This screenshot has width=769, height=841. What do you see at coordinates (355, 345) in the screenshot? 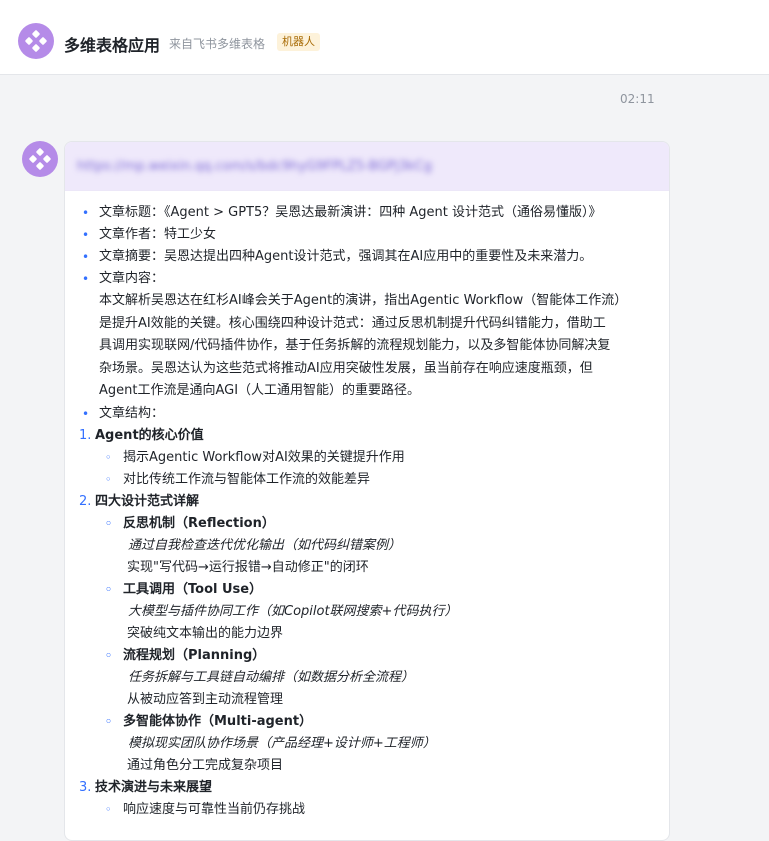
I see `content-line: 具调用实现联网/代码插件协作，基于任务拆解的流程规划能力，以及多智能体协同解决复` at bounding box center [355, 345].